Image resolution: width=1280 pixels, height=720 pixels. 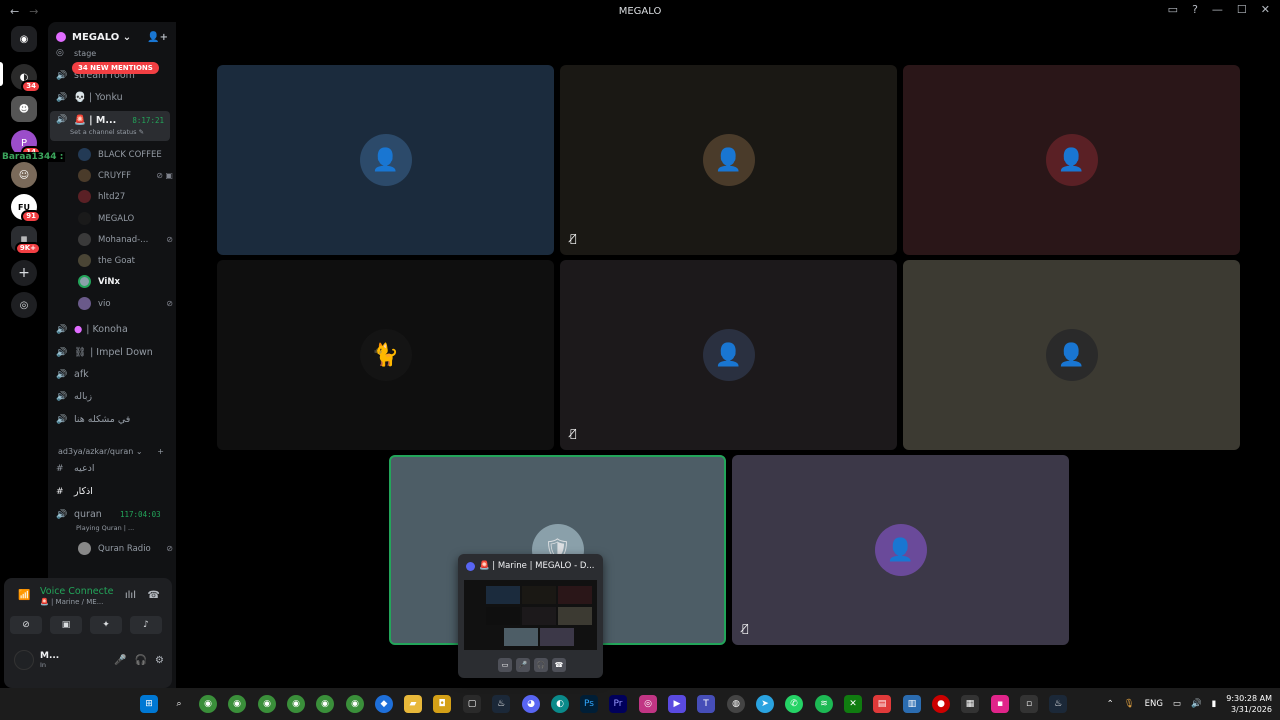 What do you see at coordinates (442, 704) in the screenshot?
I see `app-icon: ◘` at bounding box center [442, 704].